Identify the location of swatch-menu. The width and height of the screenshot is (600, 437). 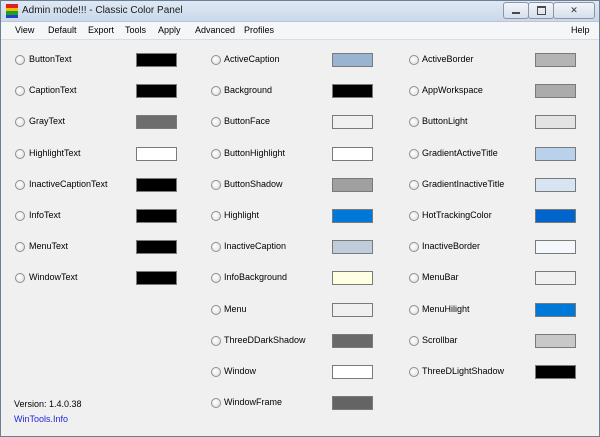
(352, 310).